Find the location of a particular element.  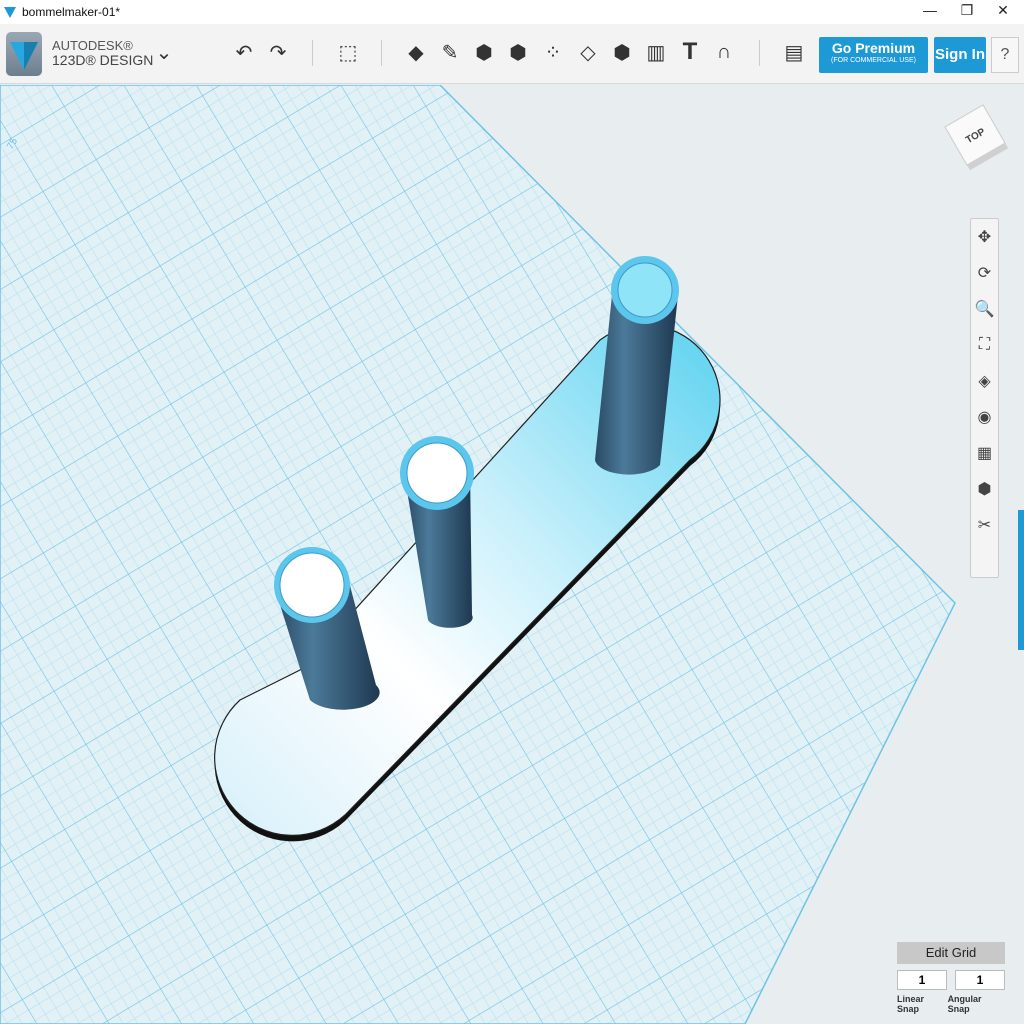

brand-top: AUTODESK® is located at coordinates (92, 45).